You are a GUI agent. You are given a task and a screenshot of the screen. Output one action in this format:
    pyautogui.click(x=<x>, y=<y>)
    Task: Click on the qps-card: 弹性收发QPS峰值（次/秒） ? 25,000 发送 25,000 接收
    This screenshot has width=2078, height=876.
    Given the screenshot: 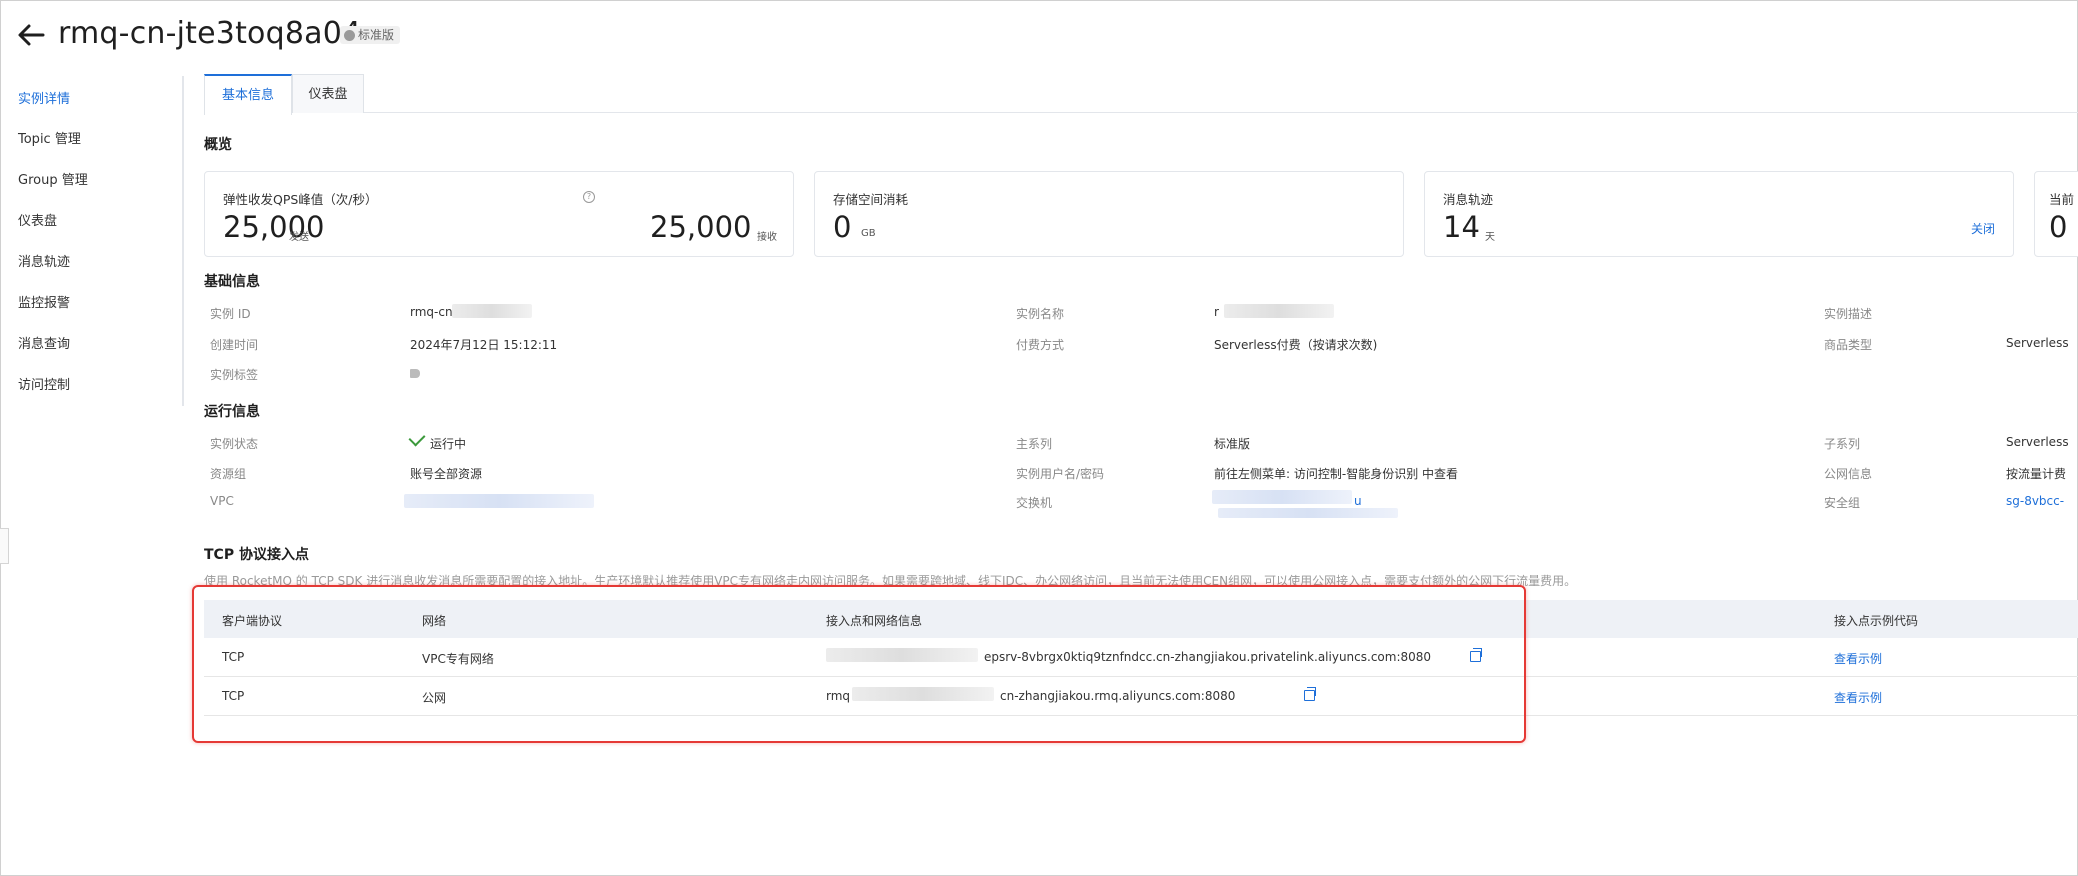 What is the action you would take?
    pyautogui.click(x=499, y=214)
    